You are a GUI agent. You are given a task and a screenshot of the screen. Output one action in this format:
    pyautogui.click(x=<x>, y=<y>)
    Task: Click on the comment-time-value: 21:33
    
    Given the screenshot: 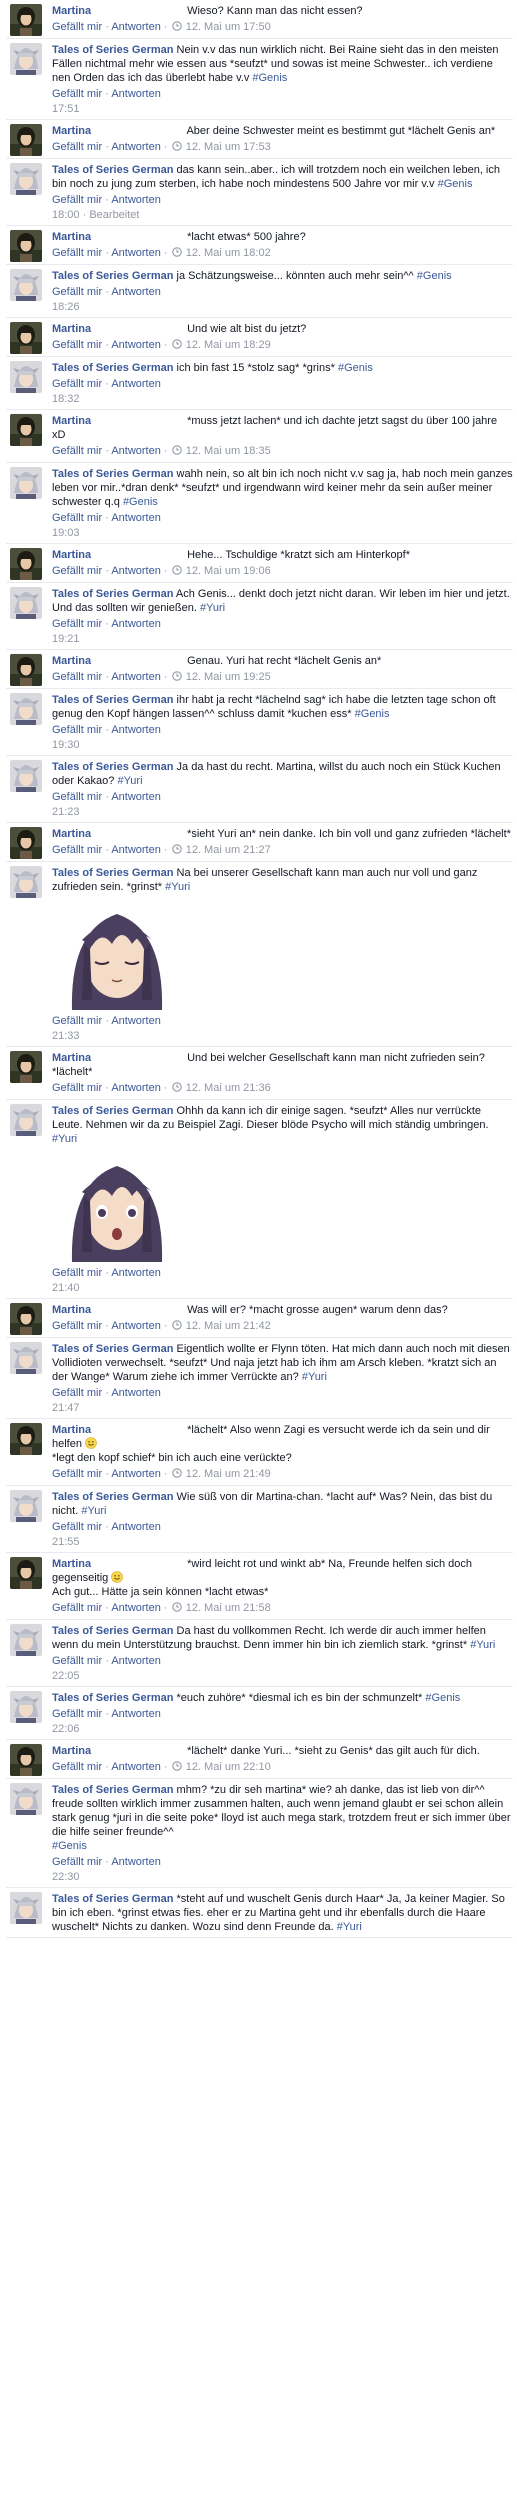 What is the action you would take?
    pyautogui.click(x=66, y=1036)
    